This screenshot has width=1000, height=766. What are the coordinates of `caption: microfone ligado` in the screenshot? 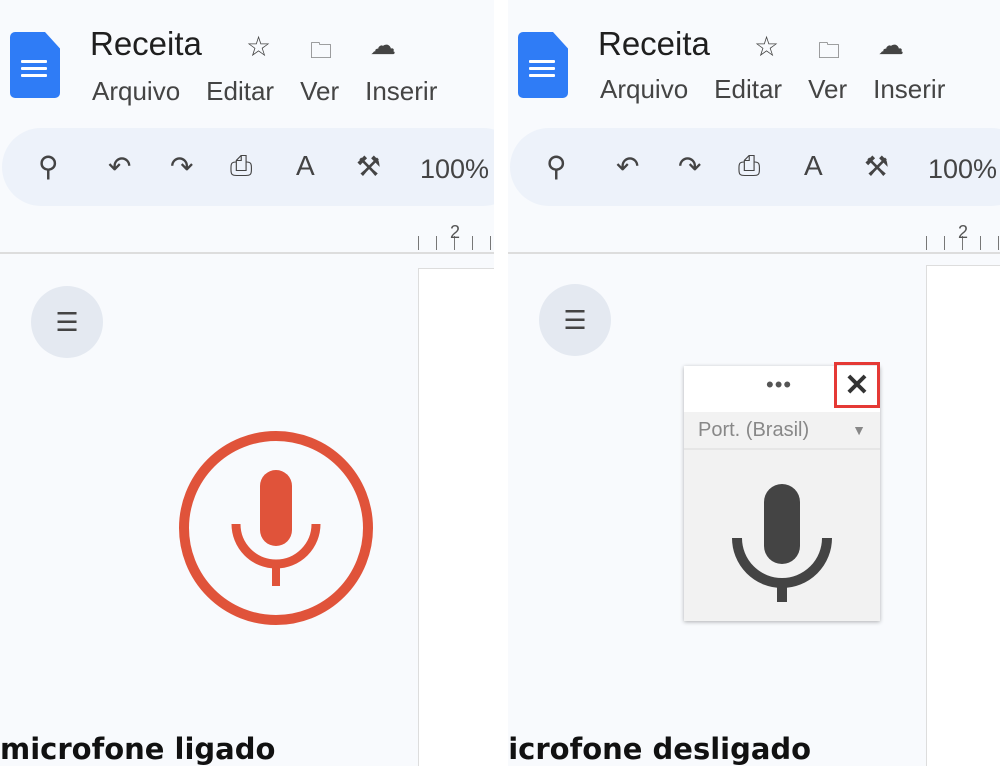 It's located at (138, 749).